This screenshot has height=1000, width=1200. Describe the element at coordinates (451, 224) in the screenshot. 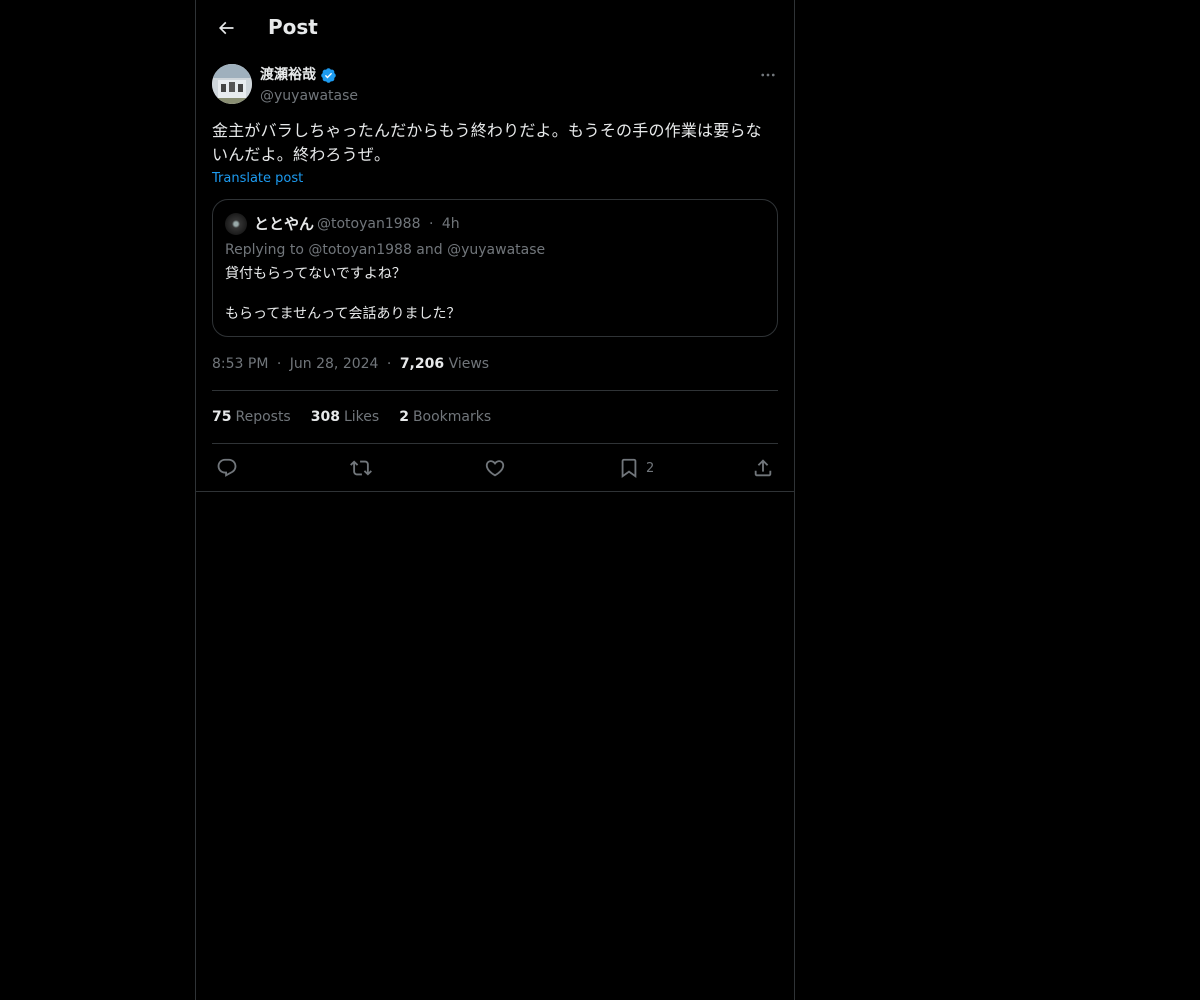

I see `quoted-post-time: 4h` at that location.